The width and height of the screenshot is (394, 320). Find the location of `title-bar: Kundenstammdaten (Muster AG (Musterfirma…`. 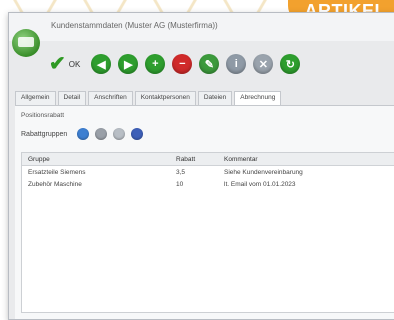

title-bar: Kundenstammdaten (Muster AG (Musterfirma… is located at coordinates (201, 27).